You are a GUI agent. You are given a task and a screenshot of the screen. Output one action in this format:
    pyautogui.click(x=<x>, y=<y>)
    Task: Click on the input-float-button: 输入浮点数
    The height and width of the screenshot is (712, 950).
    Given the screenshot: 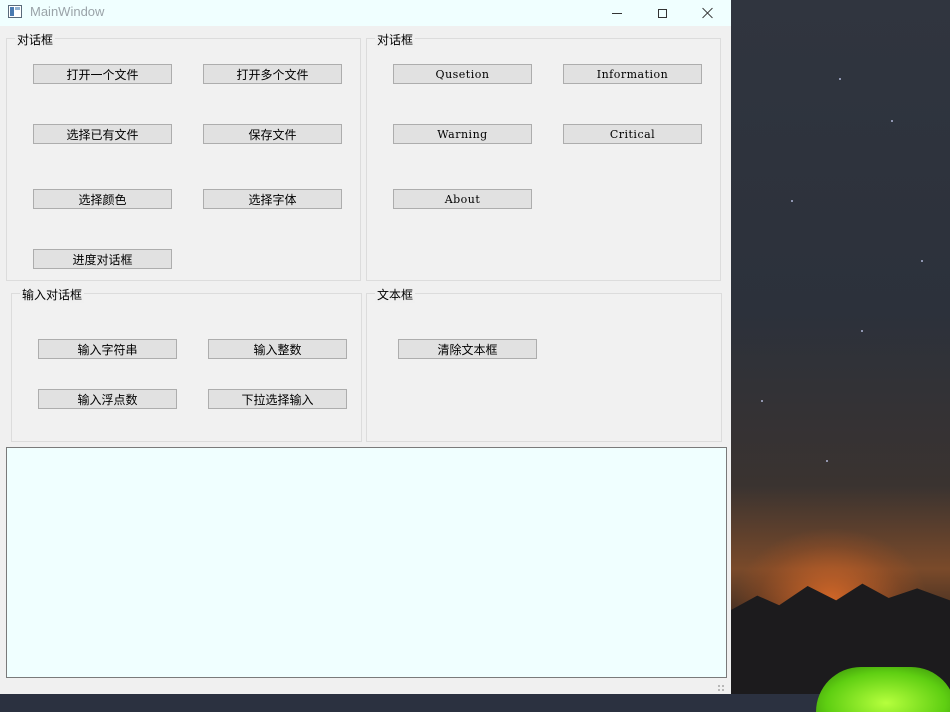 What is the action you would take?
    pyautogui.click(x=107, y=399)
    